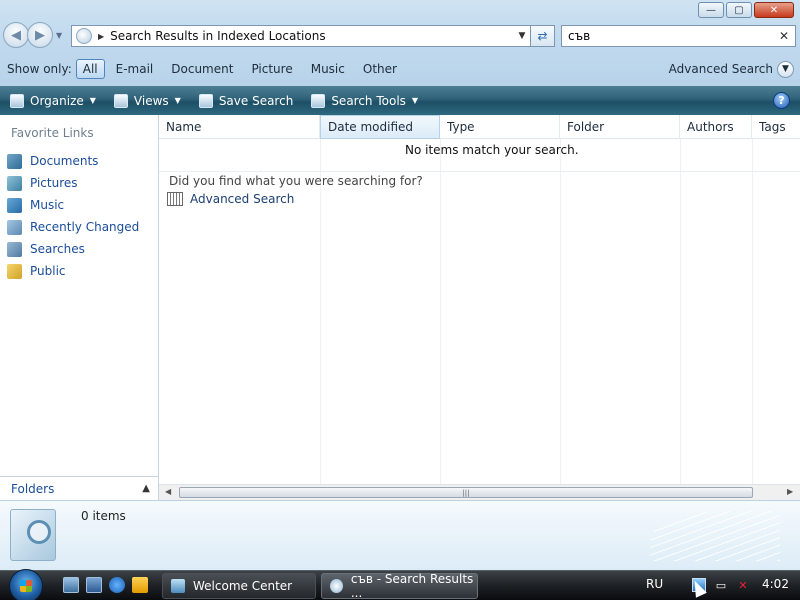 This screenshot has height=600, width=800. I want to click on scrollbar-thumb: |||, so click(466, 492).